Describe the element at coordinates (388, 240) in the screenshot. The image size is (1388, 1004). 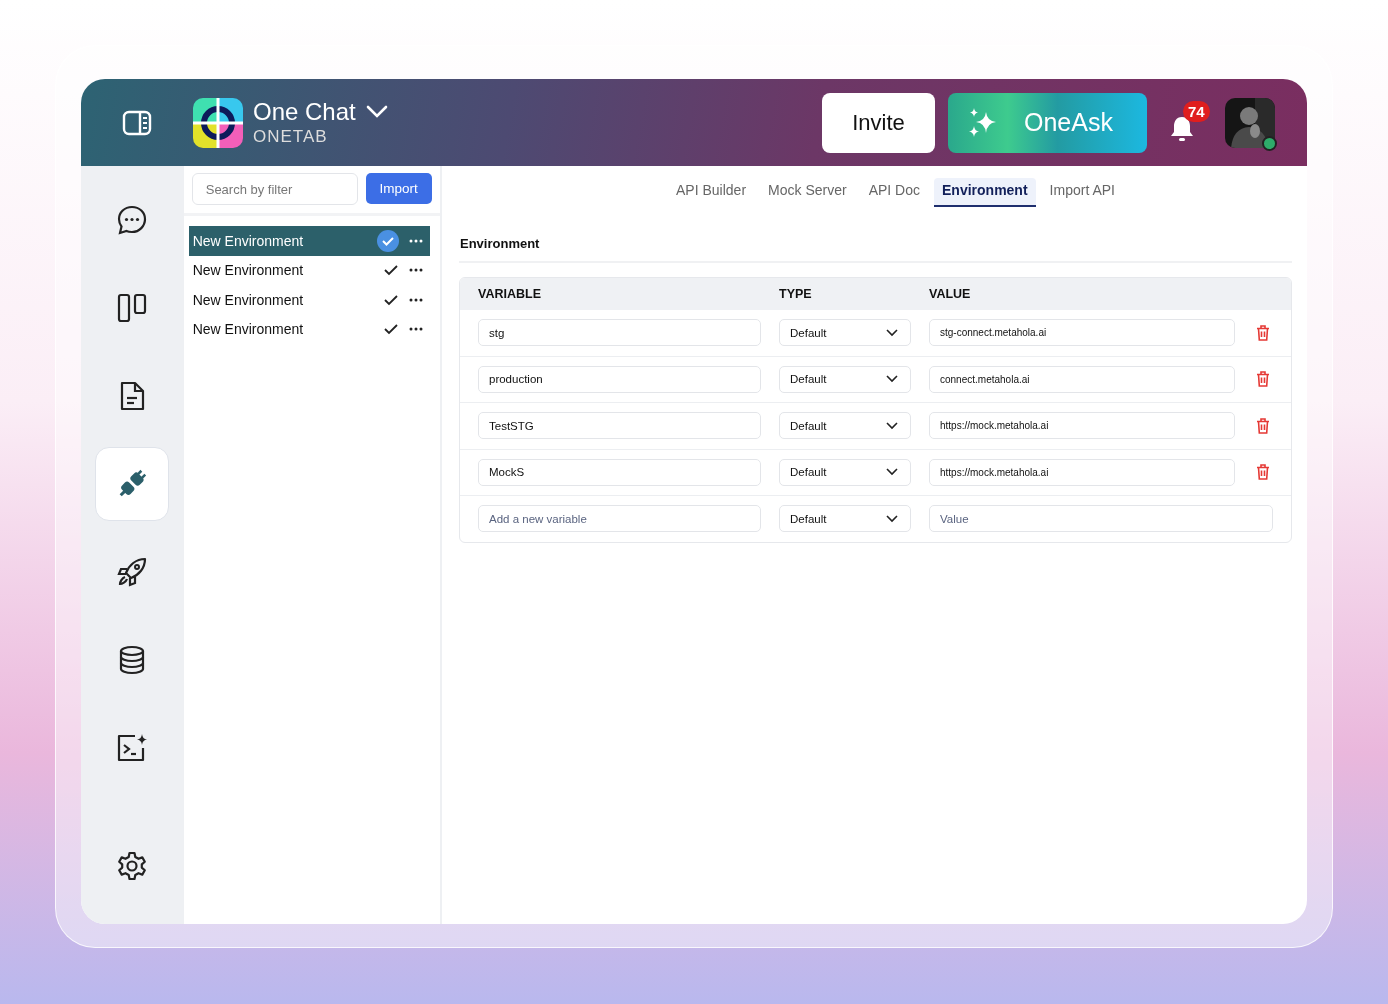
I see `check-circle-icon` at that location.